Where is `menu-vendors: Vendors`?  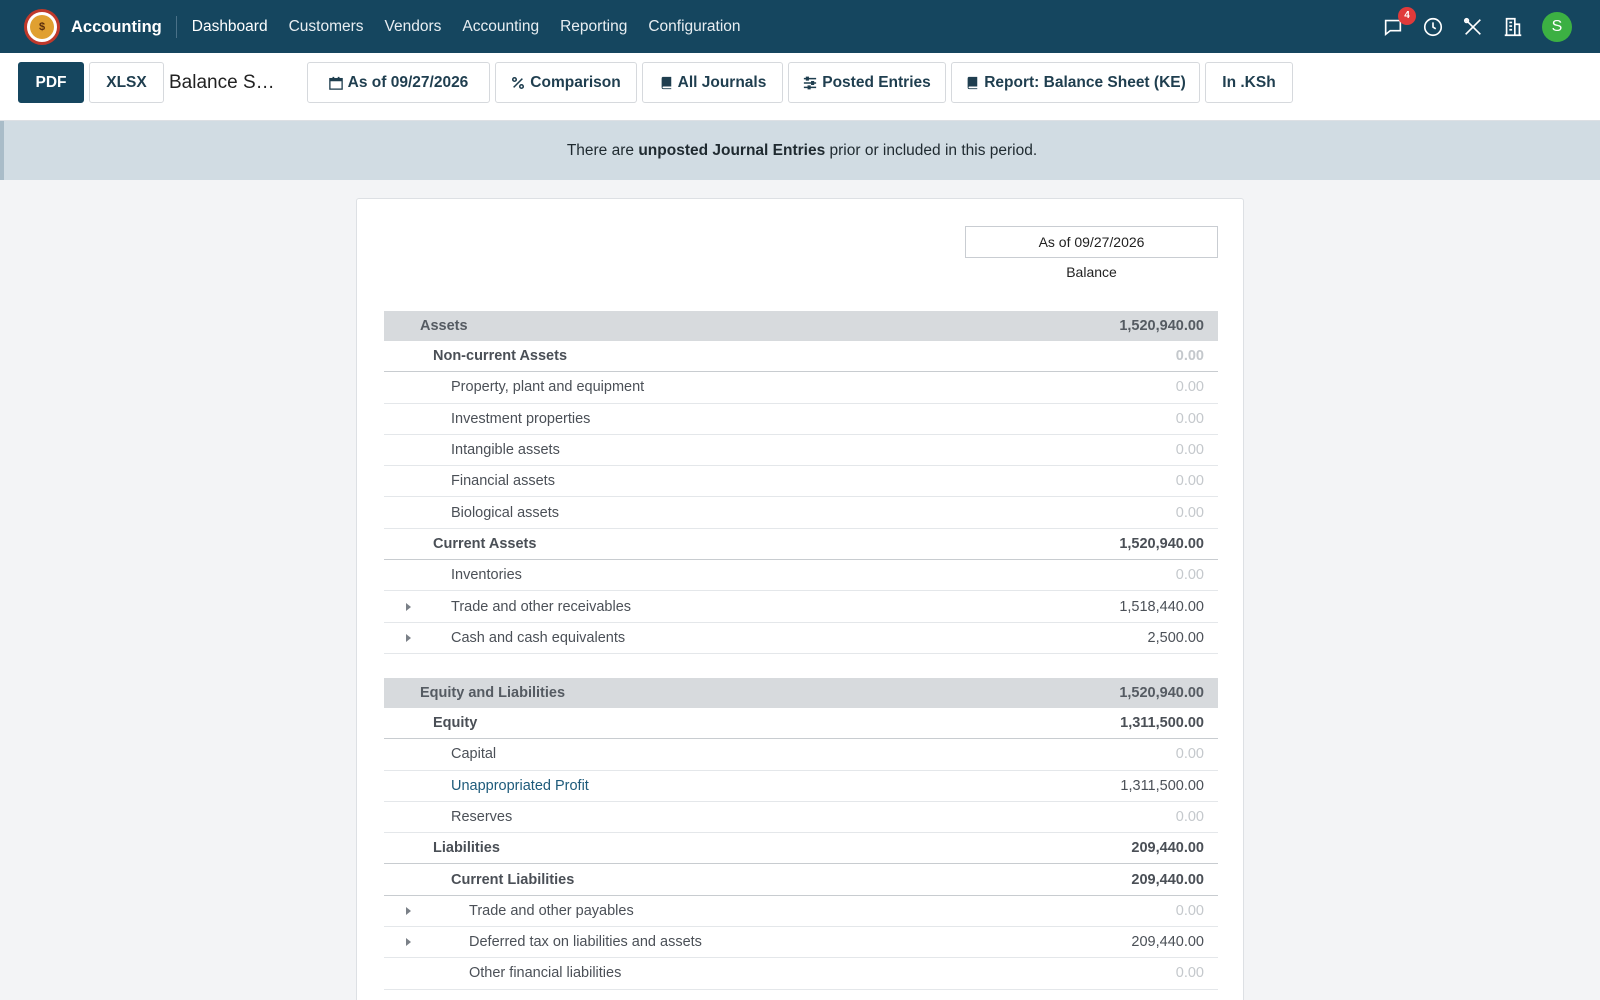
menu-vendors: Vendors is located at coordinates (413, 26).